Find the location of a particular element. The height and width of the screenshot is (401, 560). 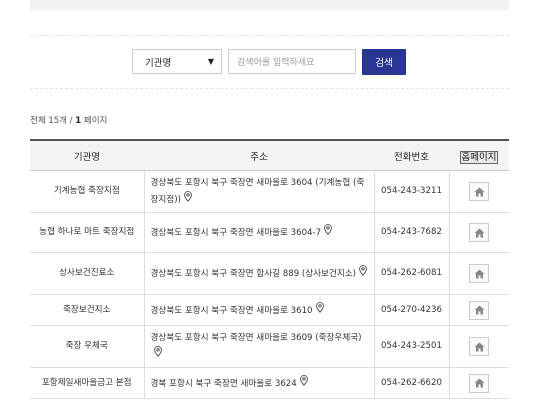

facility-address: 경상북도 포항시 북구 죽장면 새마을로 3604-7 is located at coordinates (259, 232).